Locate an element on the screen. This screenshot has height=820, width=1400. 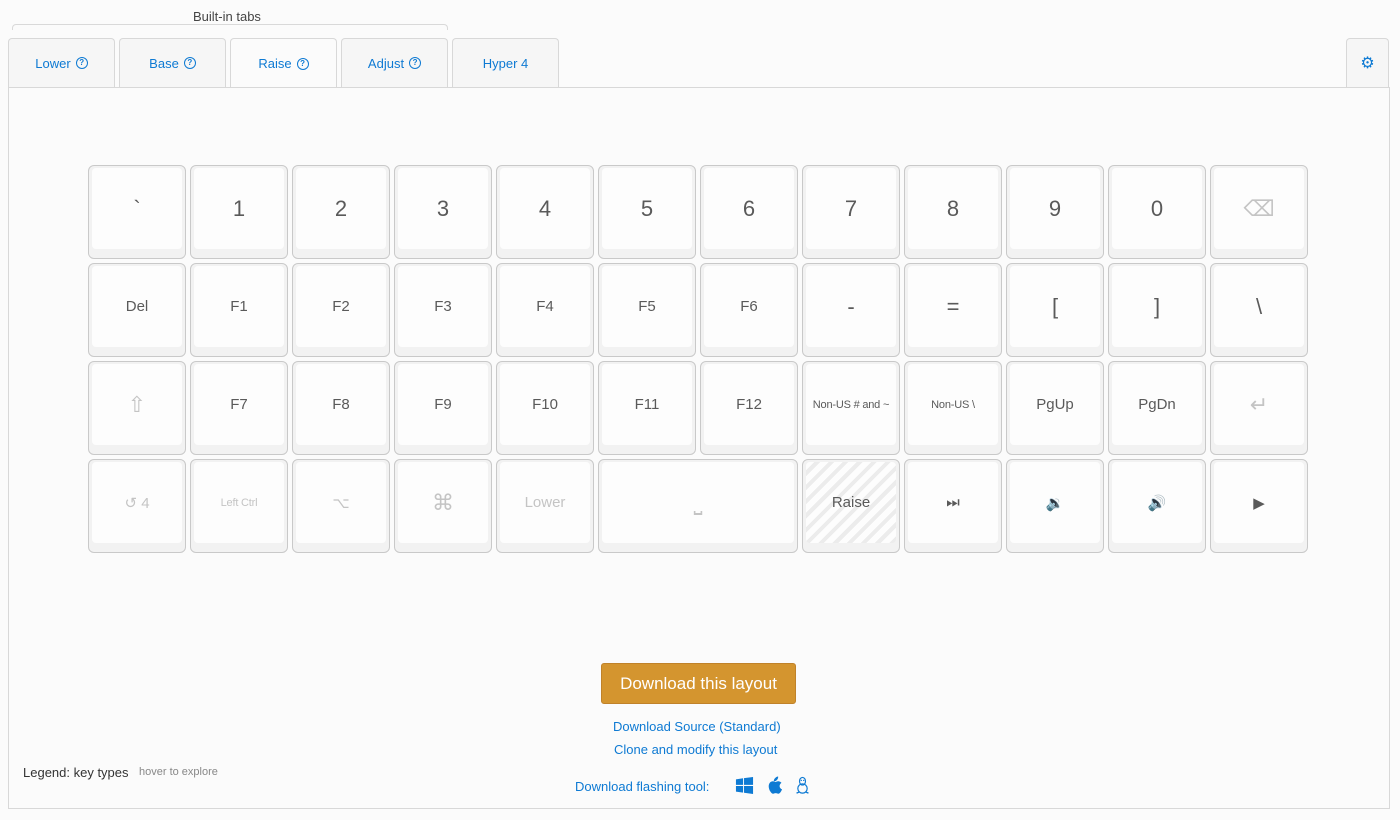
key-label: F6 is located at coordinates (749, 306).